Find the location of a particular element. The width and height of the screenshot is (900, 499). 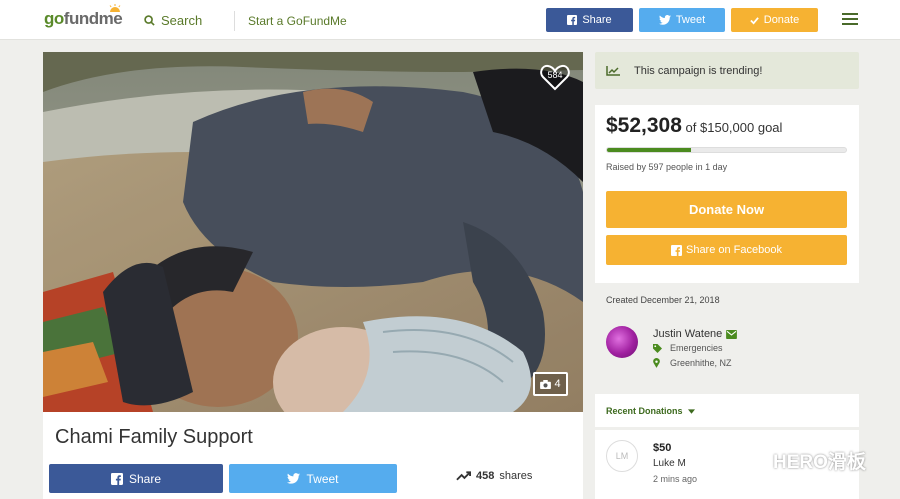

organizer-category-row: Emergencies is located at coordinates (688, 348).